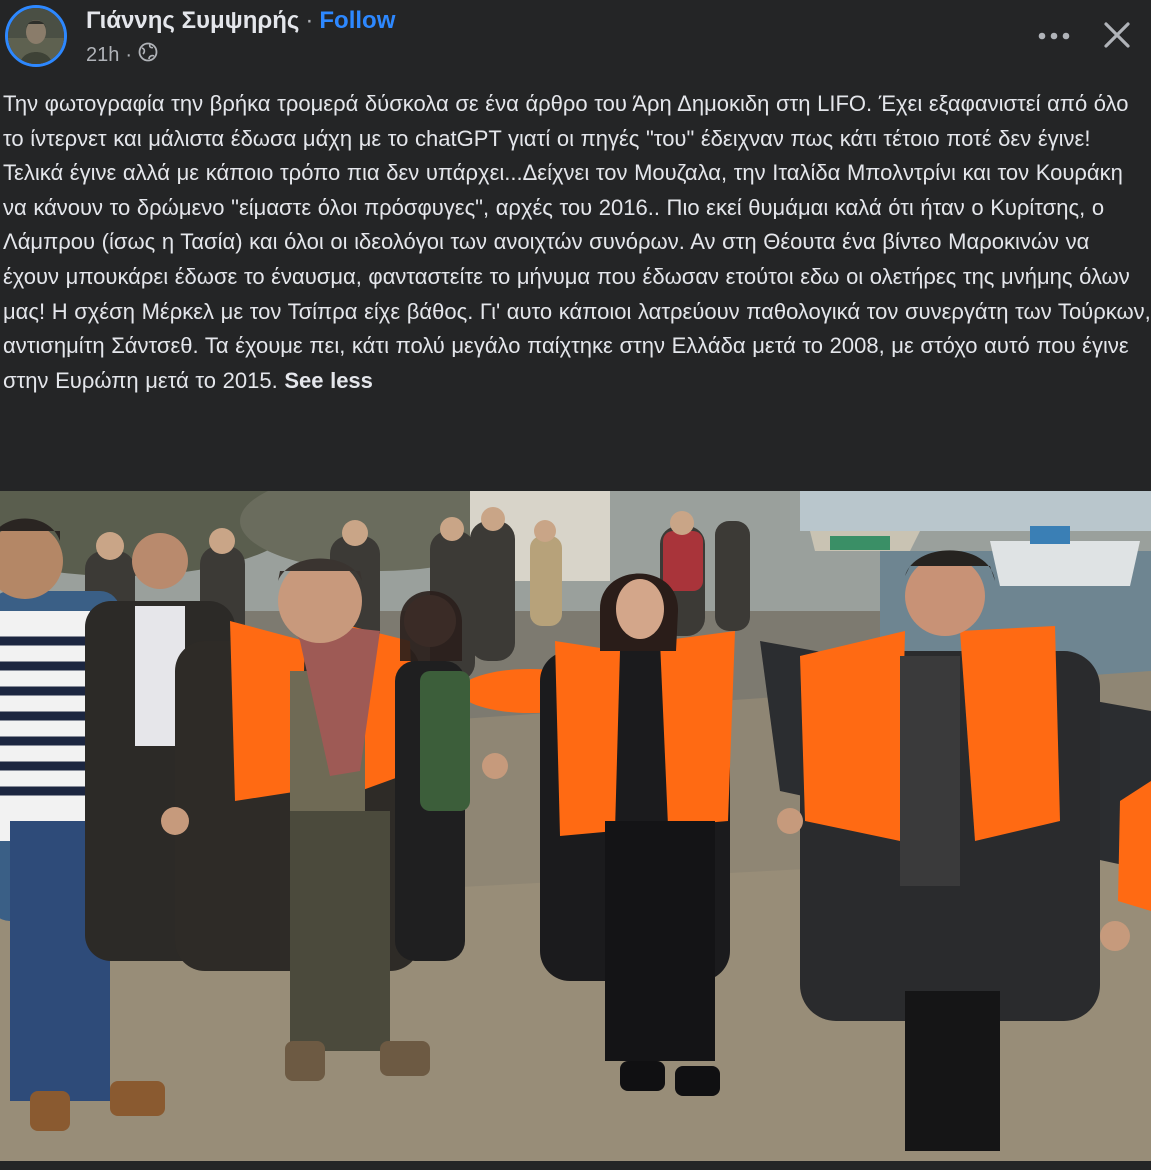 This screenshot has width=1151, height=1170. What do you see at coordinates (575, 1165) in the screenshot?
I see `bottom-divider` at bounding box center [575, 1165].